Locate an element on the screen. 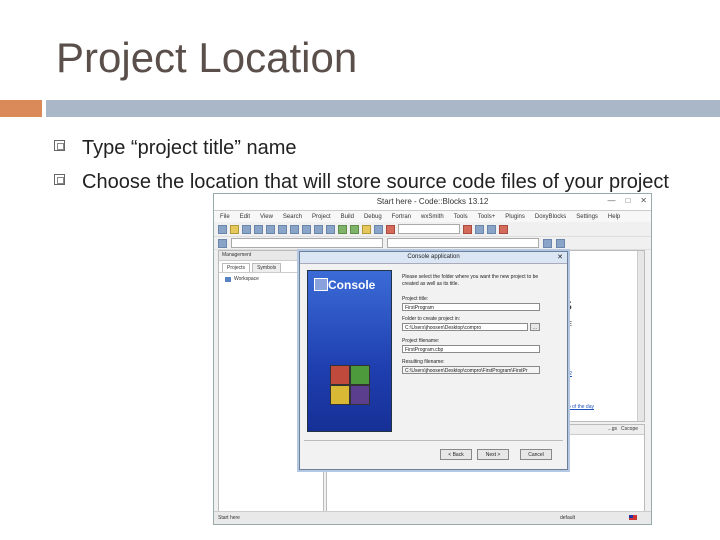 The width and height of the screenshot is (720, 540). cancel-button: Cancel is located at coordinates (536, 454).